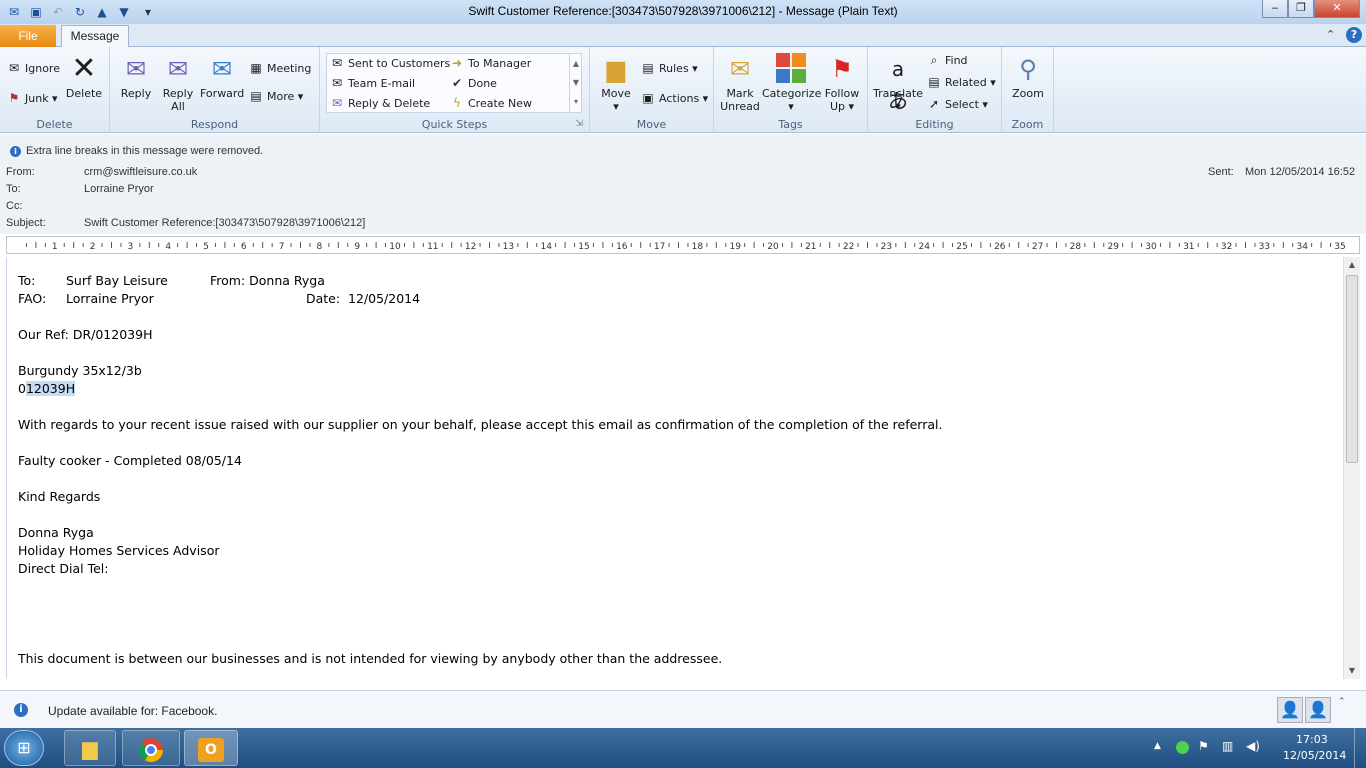  Describe the element at coordinates (740, 83) in the screenshot. I see `mark-unread-button: ✉ Mark Unread` at that location.